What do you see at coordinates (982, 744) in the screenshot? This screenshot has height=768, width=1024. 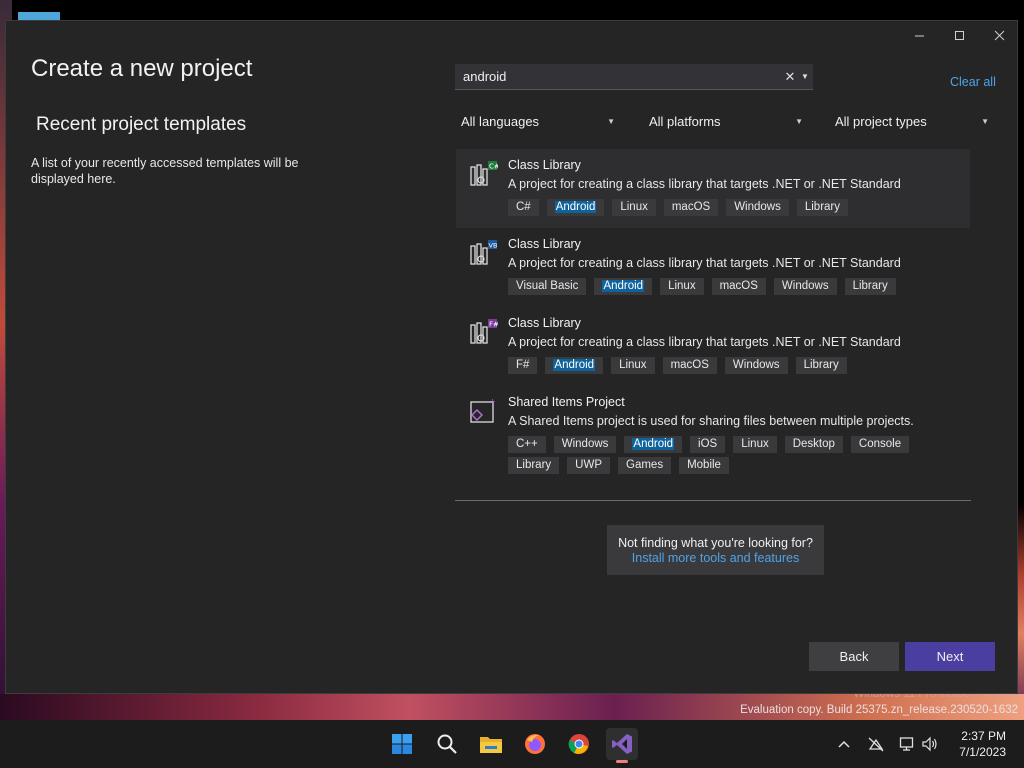 I see `taskbar-clock: 2:37 PM 7/1/2023` at bounding box center [982, 744].